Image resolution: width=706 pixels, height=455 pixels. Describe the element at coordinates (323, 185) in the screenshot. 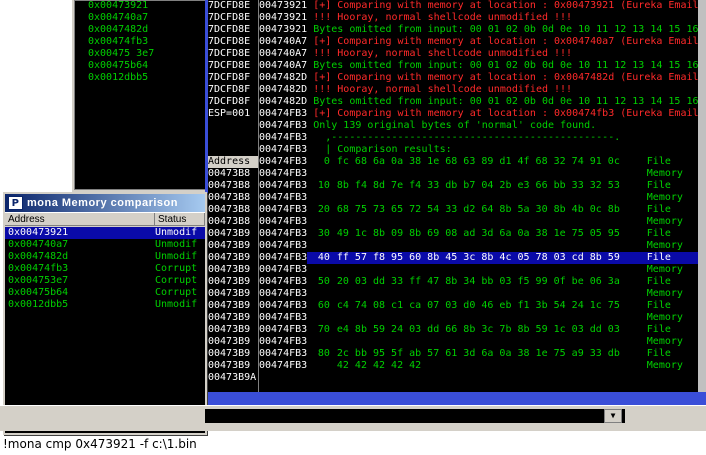

I see `row-offset: 10` at that location.